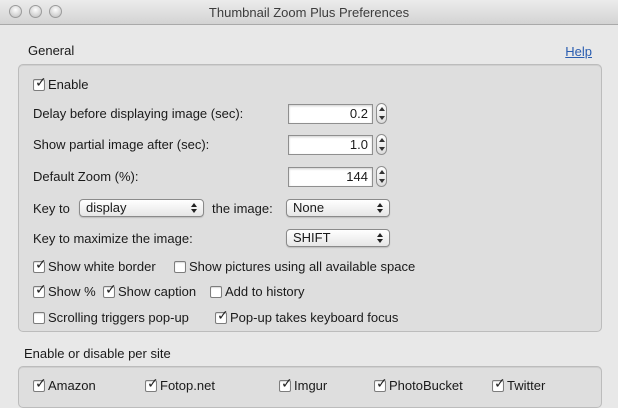  I want to click on site-fotop-checkbox: ✓ Fotop.net, so click(180, 384).